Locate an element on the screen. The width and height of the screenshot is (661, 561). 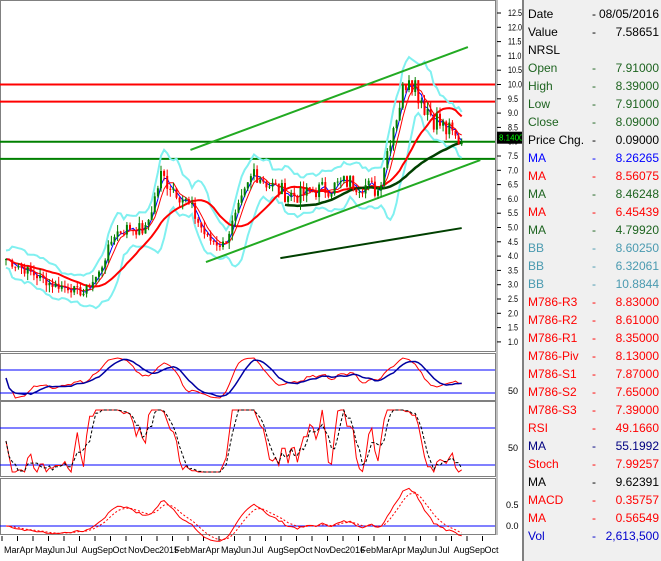
info-row: M786-R2- 8.61000 is located at coordinates (593, 320).